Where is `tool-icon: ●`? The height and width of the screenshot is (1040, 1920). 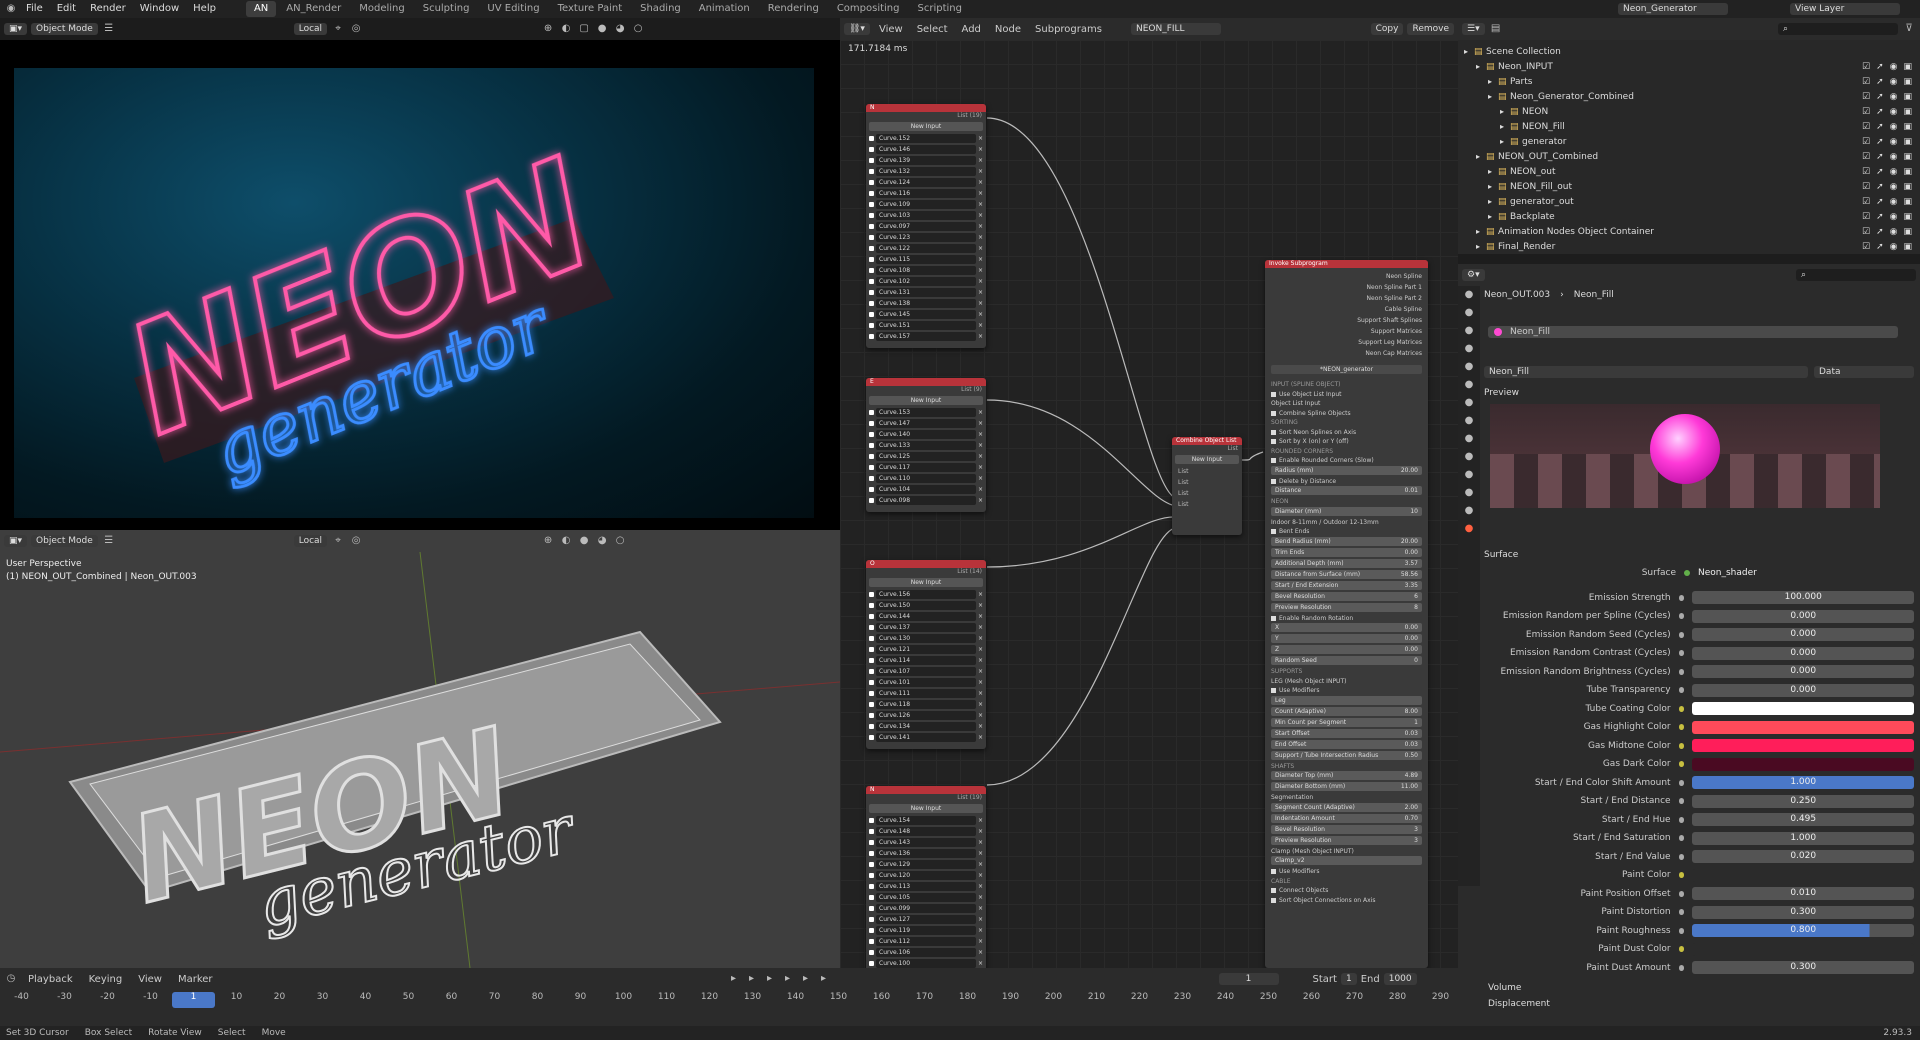
tool-icon: ● is located at coordinates (1469, 295).